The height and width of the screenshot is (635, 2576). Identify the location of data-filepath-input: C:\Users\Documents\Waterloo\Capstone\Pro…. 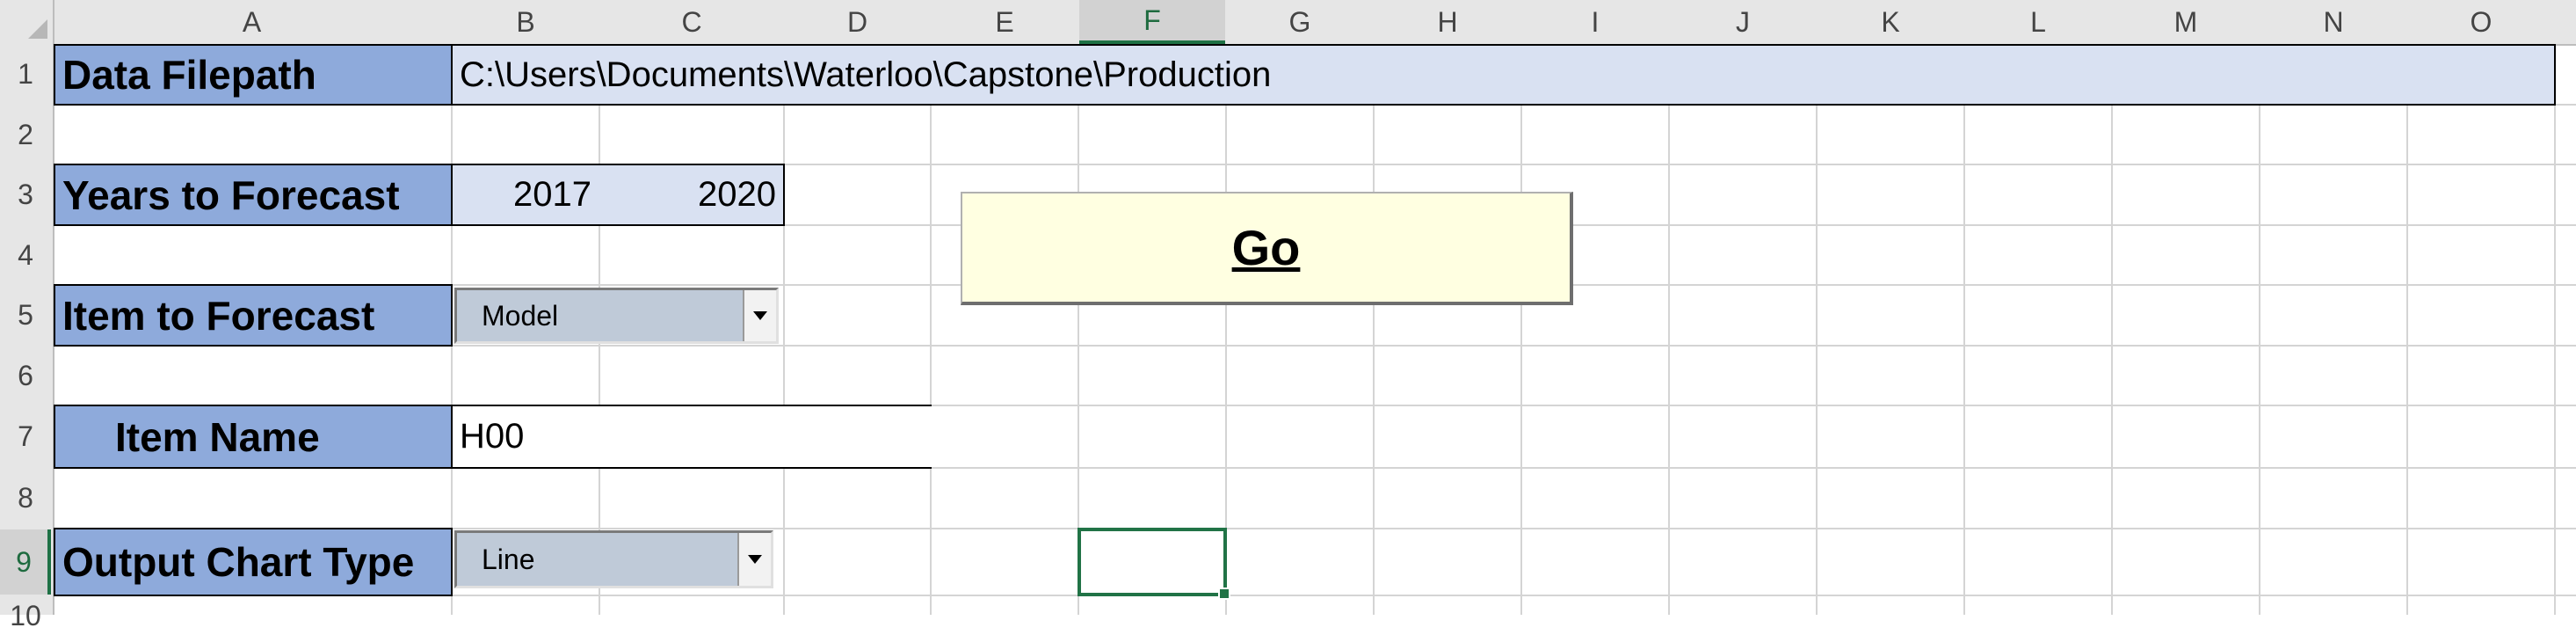
(1503, 75).